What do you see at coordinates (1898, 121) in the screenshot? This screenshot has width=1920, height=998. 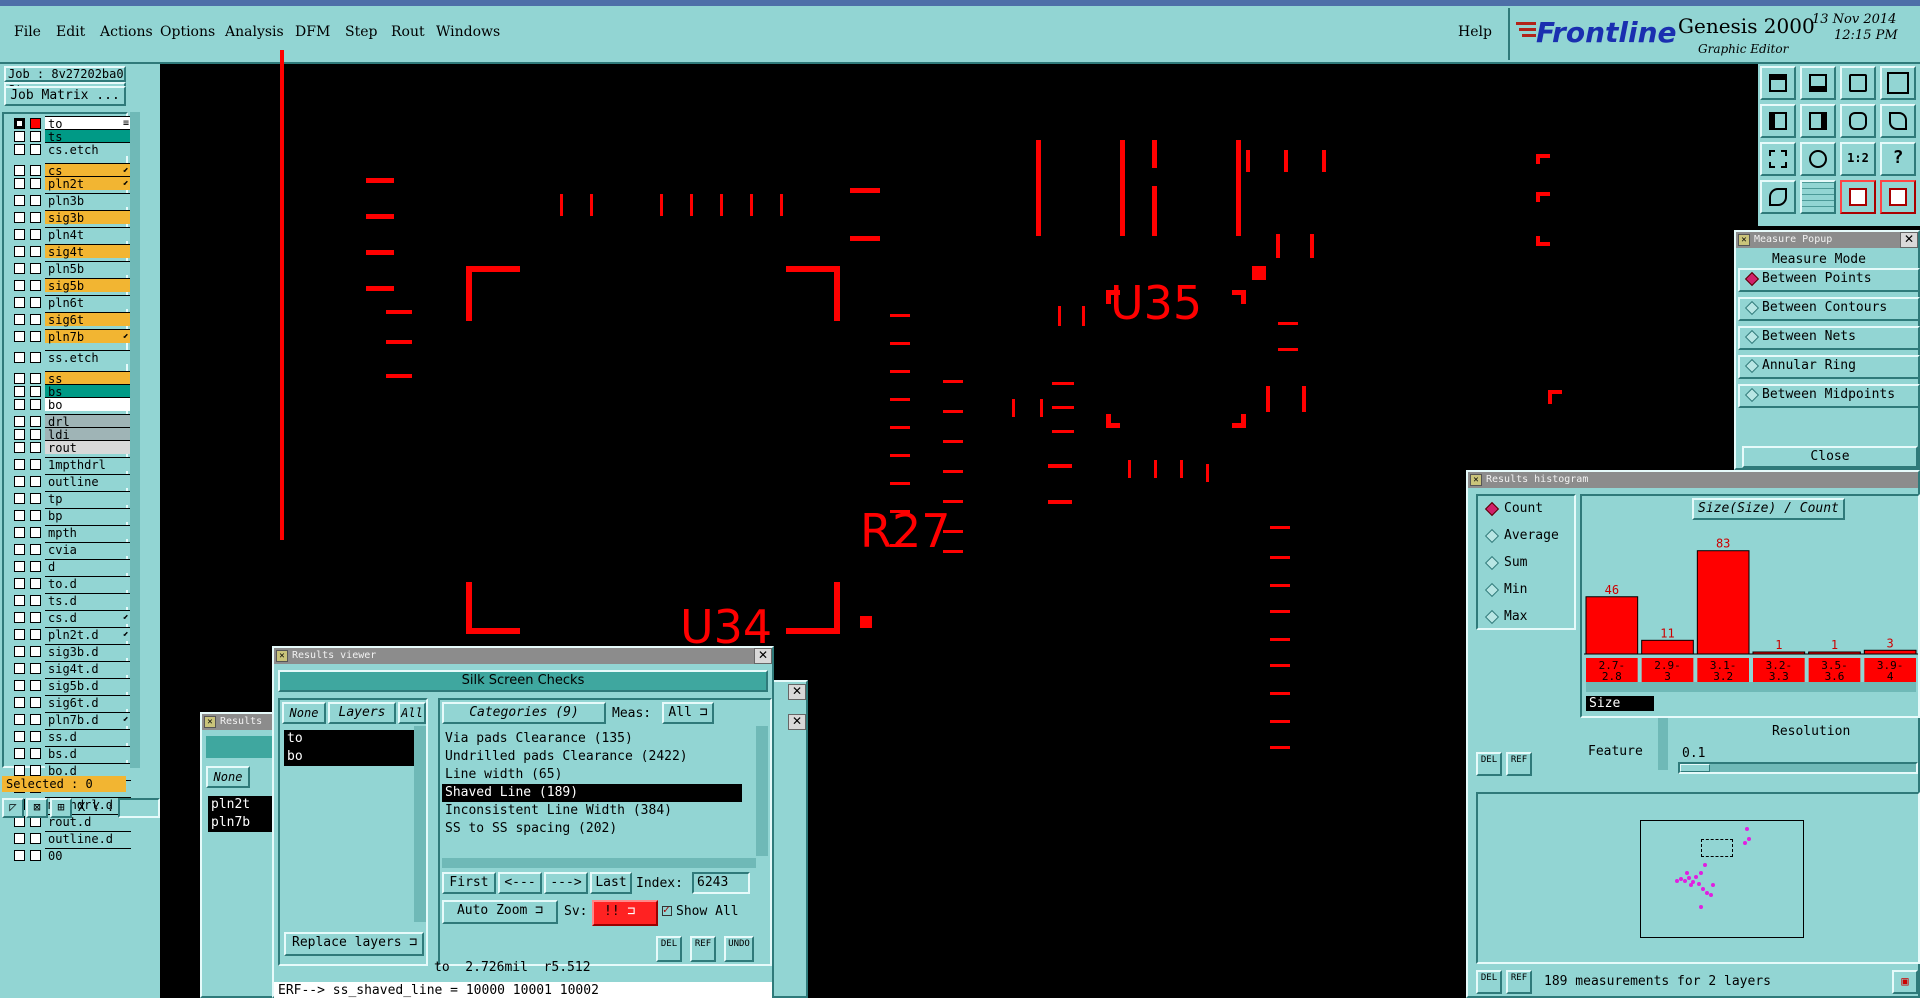 I see `redraw-icon` at bounding box center [1898, 121].